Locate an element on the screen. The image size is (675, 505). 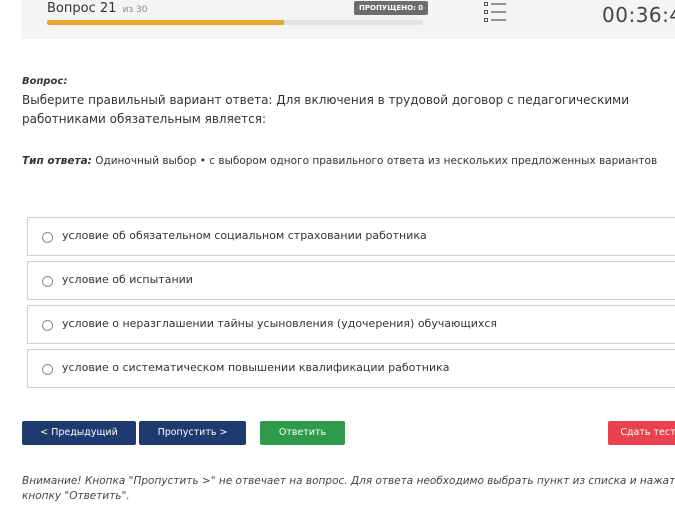
question-label: Вопрос: is located at coordinates (45, 81).